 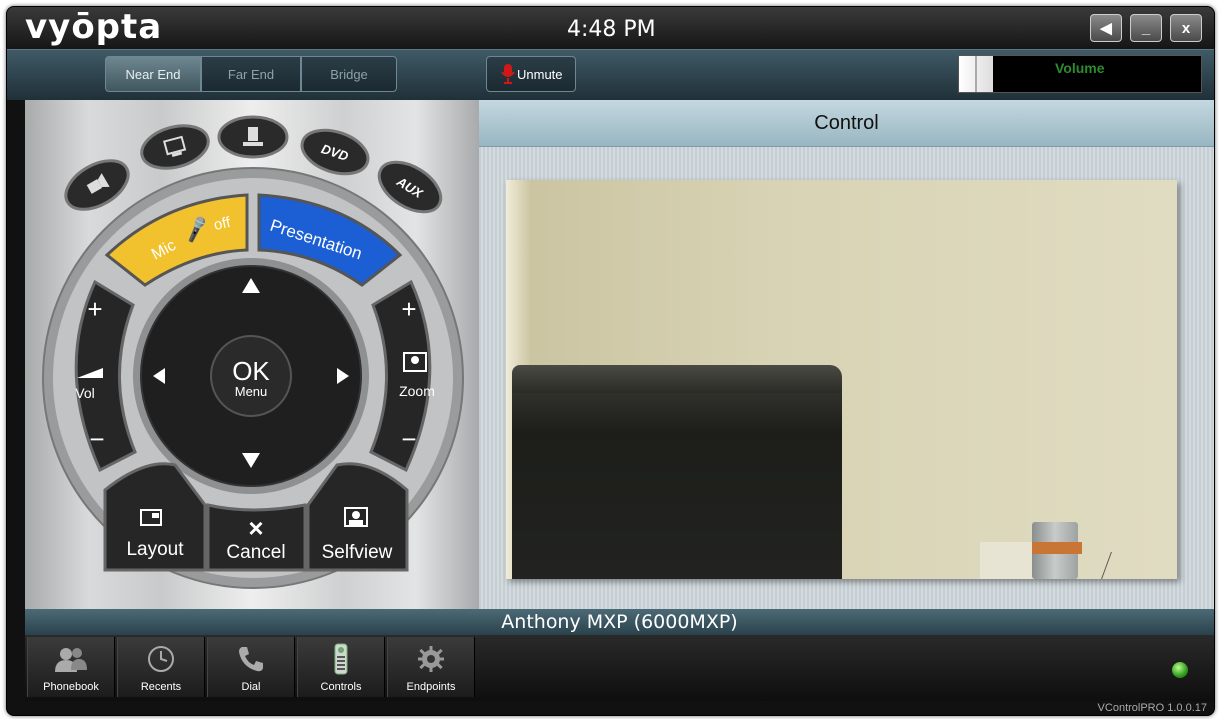 What do you see at coordinates (1186, 28) in the screenshot?
I see `close-button: x` at bounding box center [1186, 28].